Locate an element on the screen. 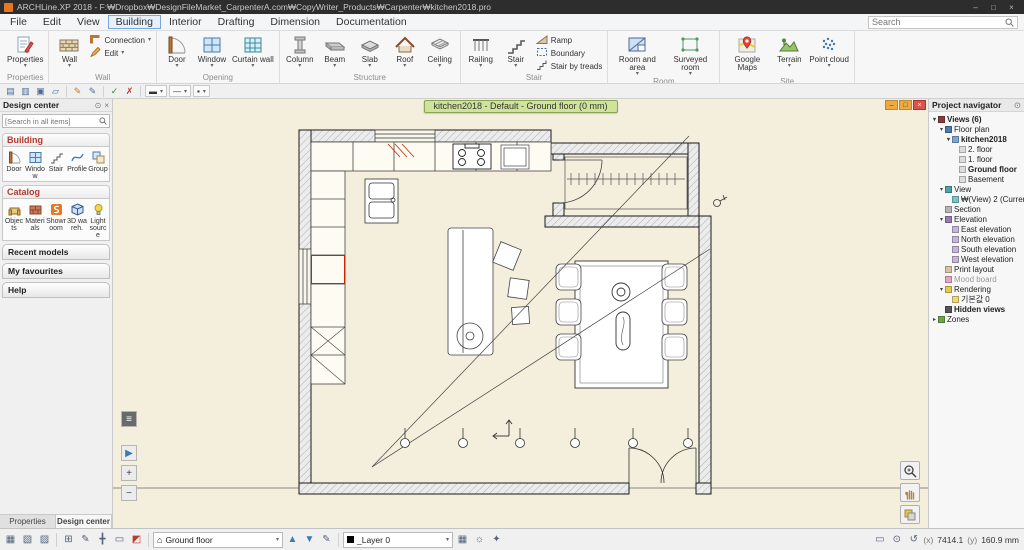  snap-grid-icon: ⊞ is located at coordinates (68, 539).